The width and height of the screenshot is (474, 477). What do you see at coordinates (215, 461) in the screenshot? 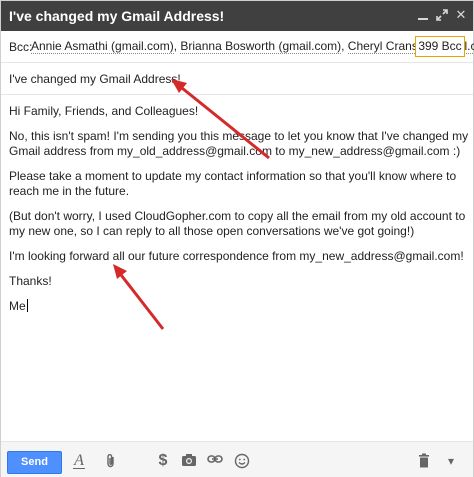
I see `link-icon` at bounding box center [215, 461].